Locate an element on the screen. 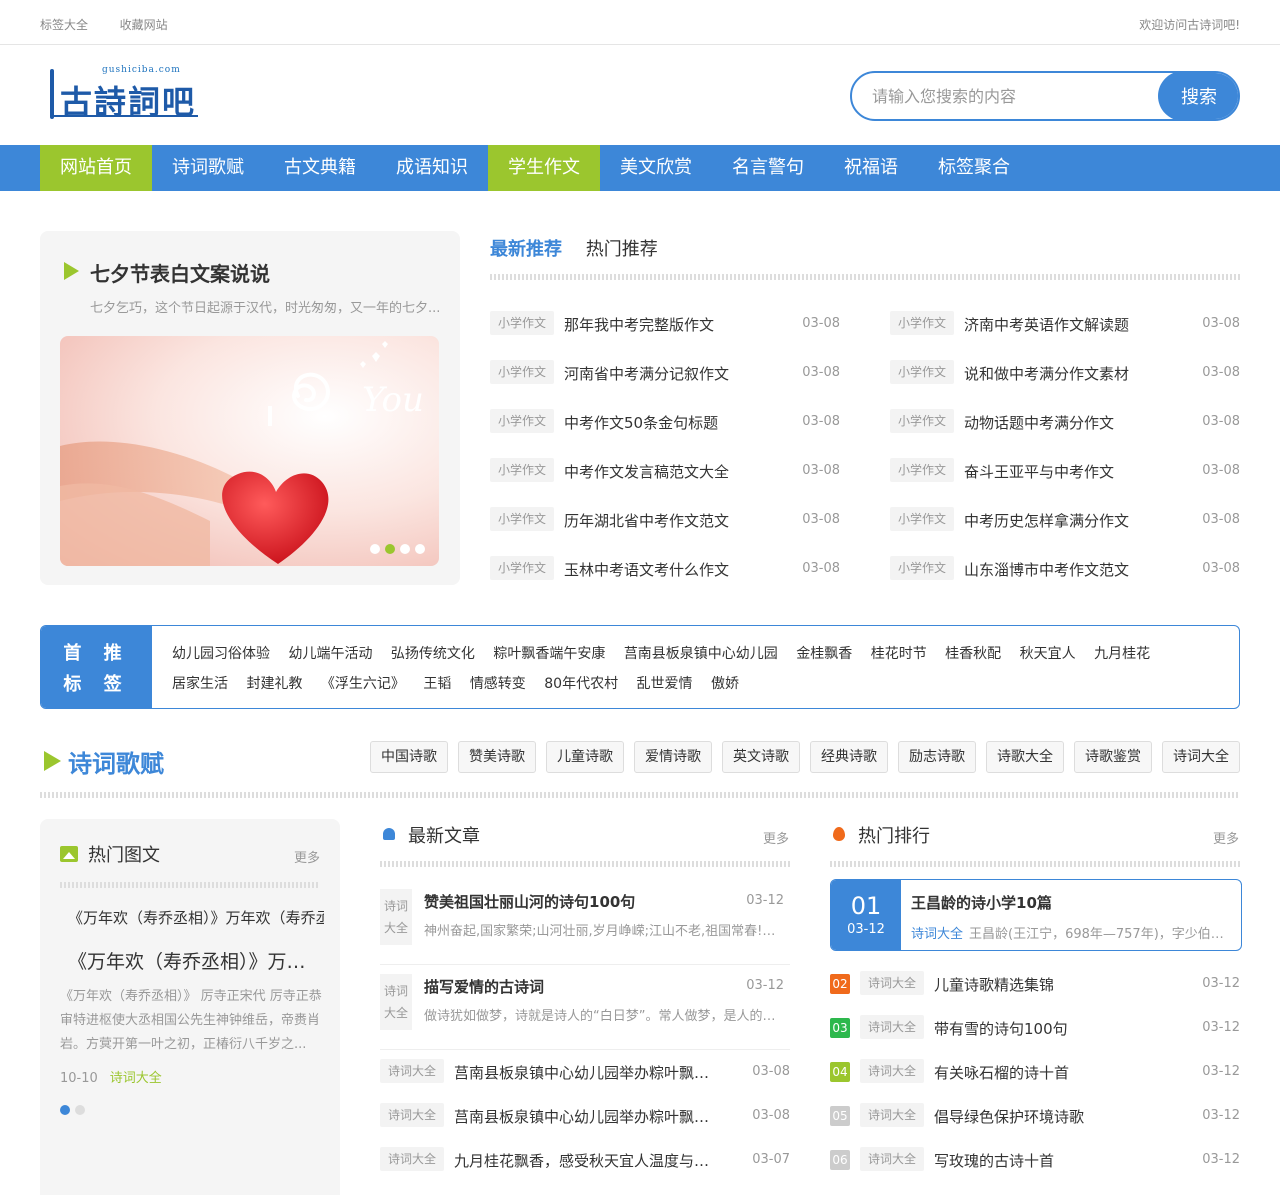 This screenshot has width=1280, height=1195. tags-link: 标签大全 is located at coordinates (64, 25).